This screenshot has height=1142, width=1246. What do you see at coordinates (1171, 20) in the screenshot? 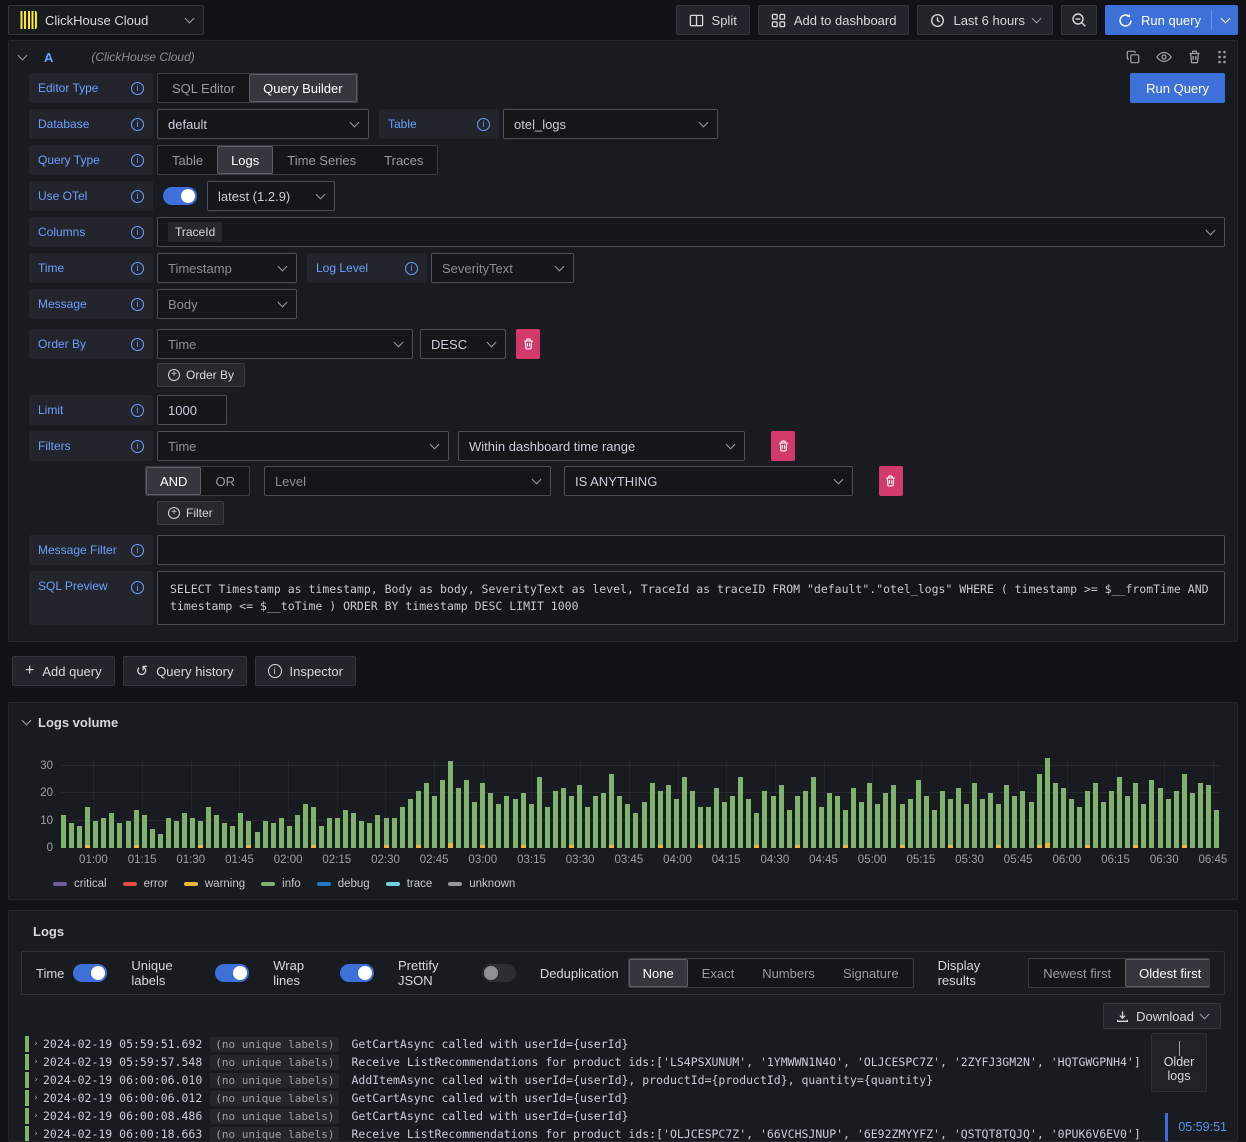
I see `run-query-button: Run query` at bounding box center [1171, 20].